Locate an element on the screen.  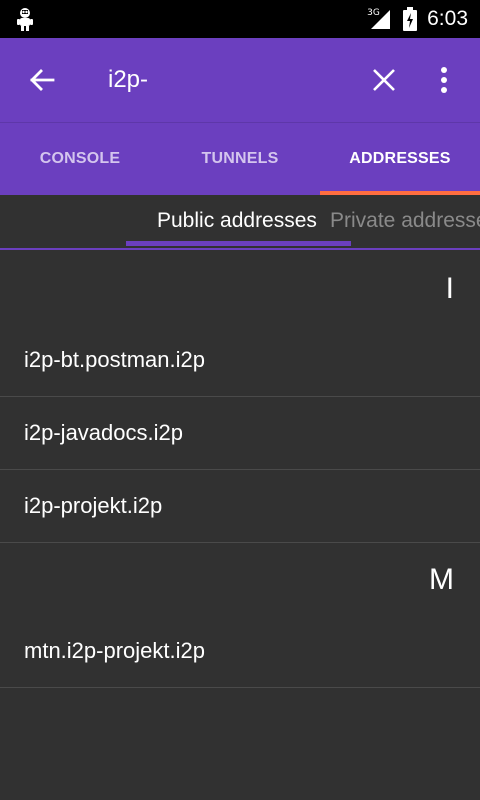
search-toolbar is located at coordinates (240, 80).